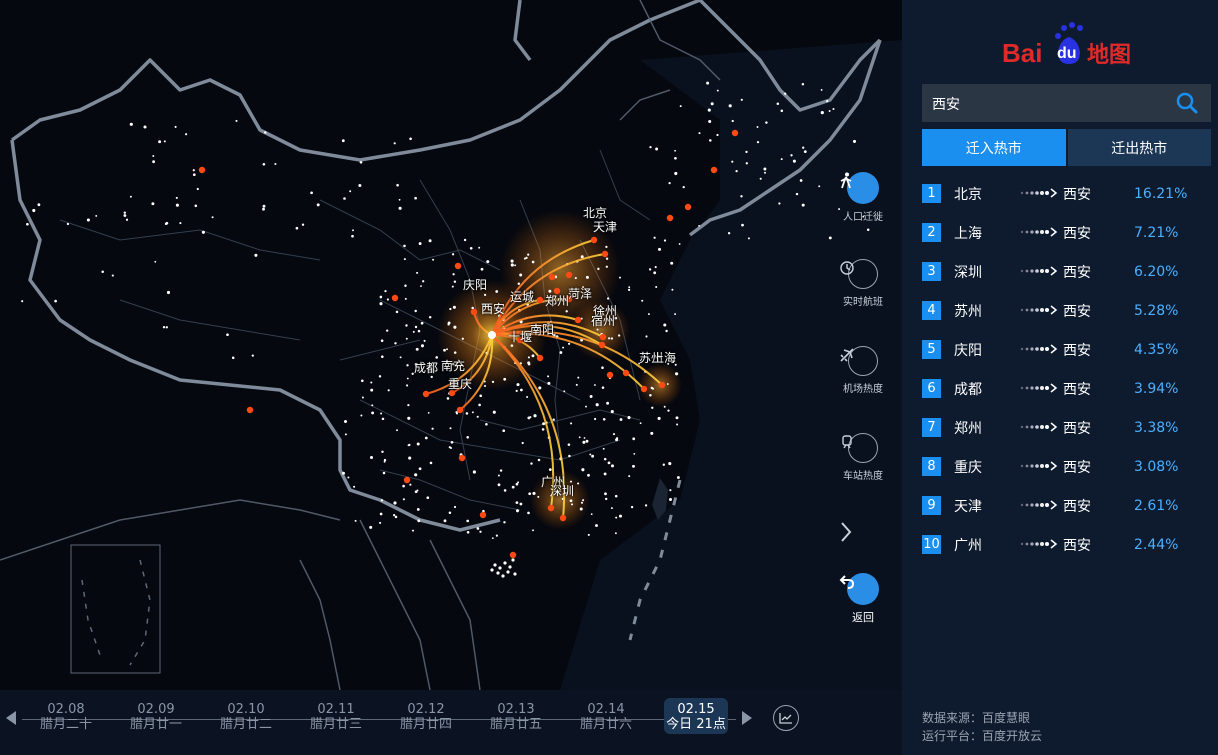 The width and height of the screenshot is (1218, 755). What do you see at coordinates (1066, 388) in the screenshot?
I see `ranking-row: 6 成都 西安 3.94%` at bounding box center [1066, 388].